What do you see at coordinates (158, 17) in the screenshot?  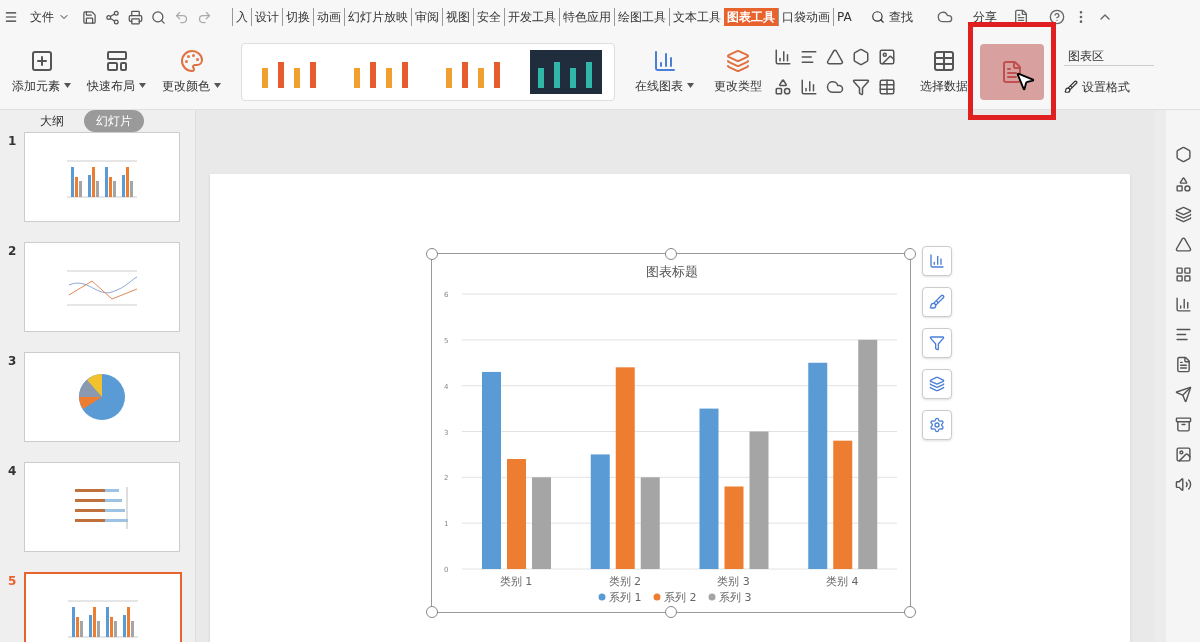 I see `preview-icon` at bounding box center [158, 17].